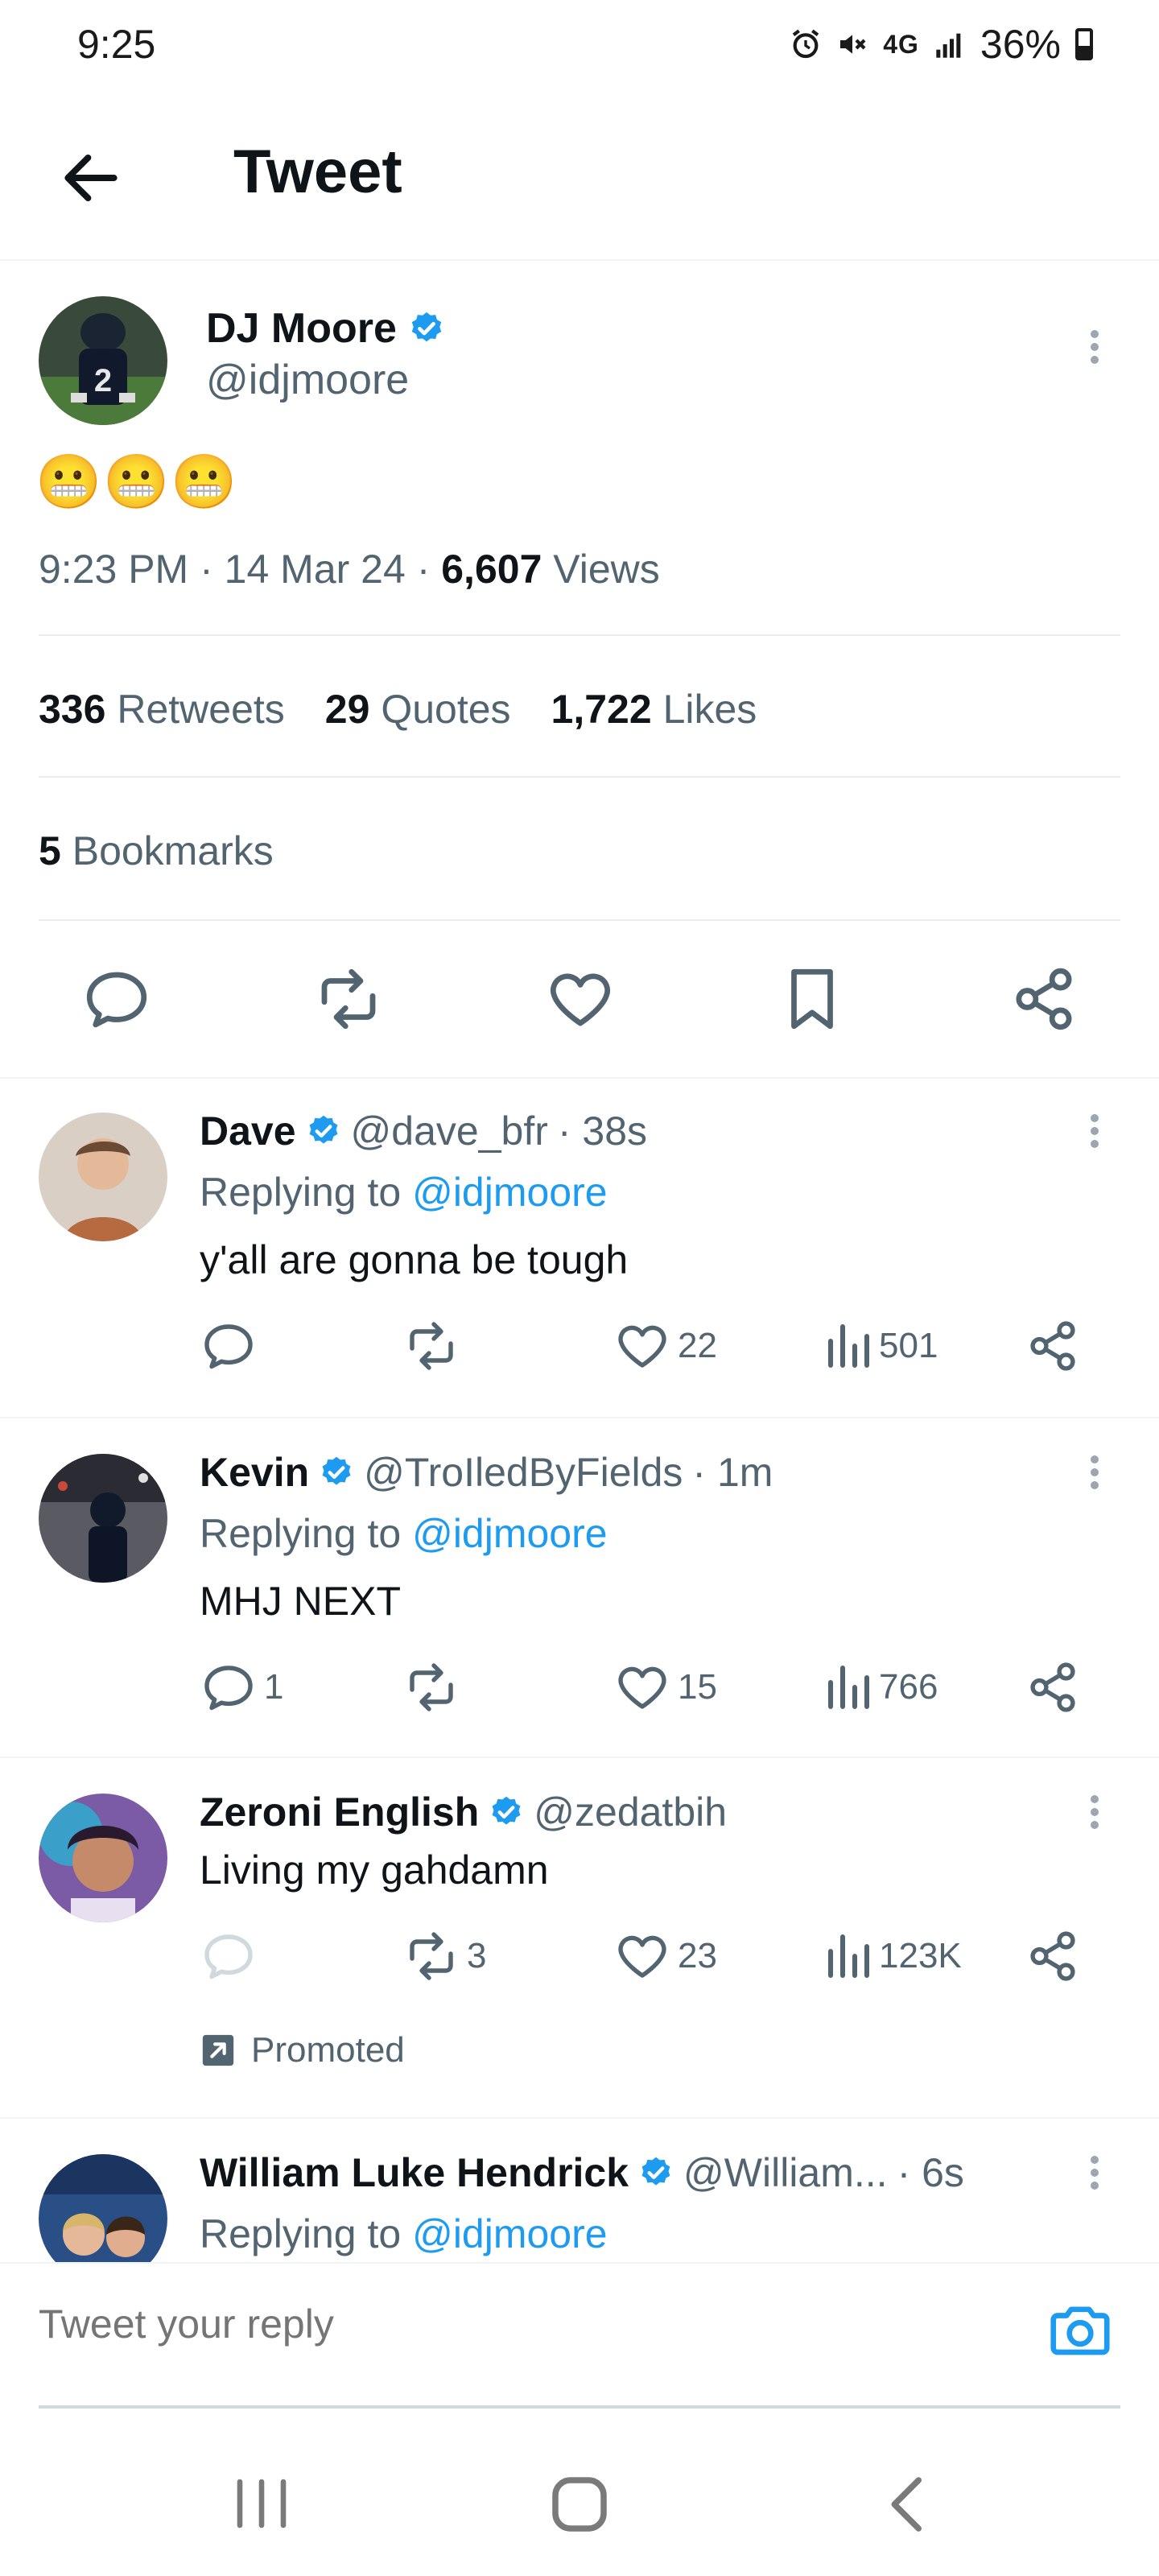  What do you see at coordinates (921, 1955) in the screenshot?
I see `view-count: 123K` at bounding box center [921, 1955].